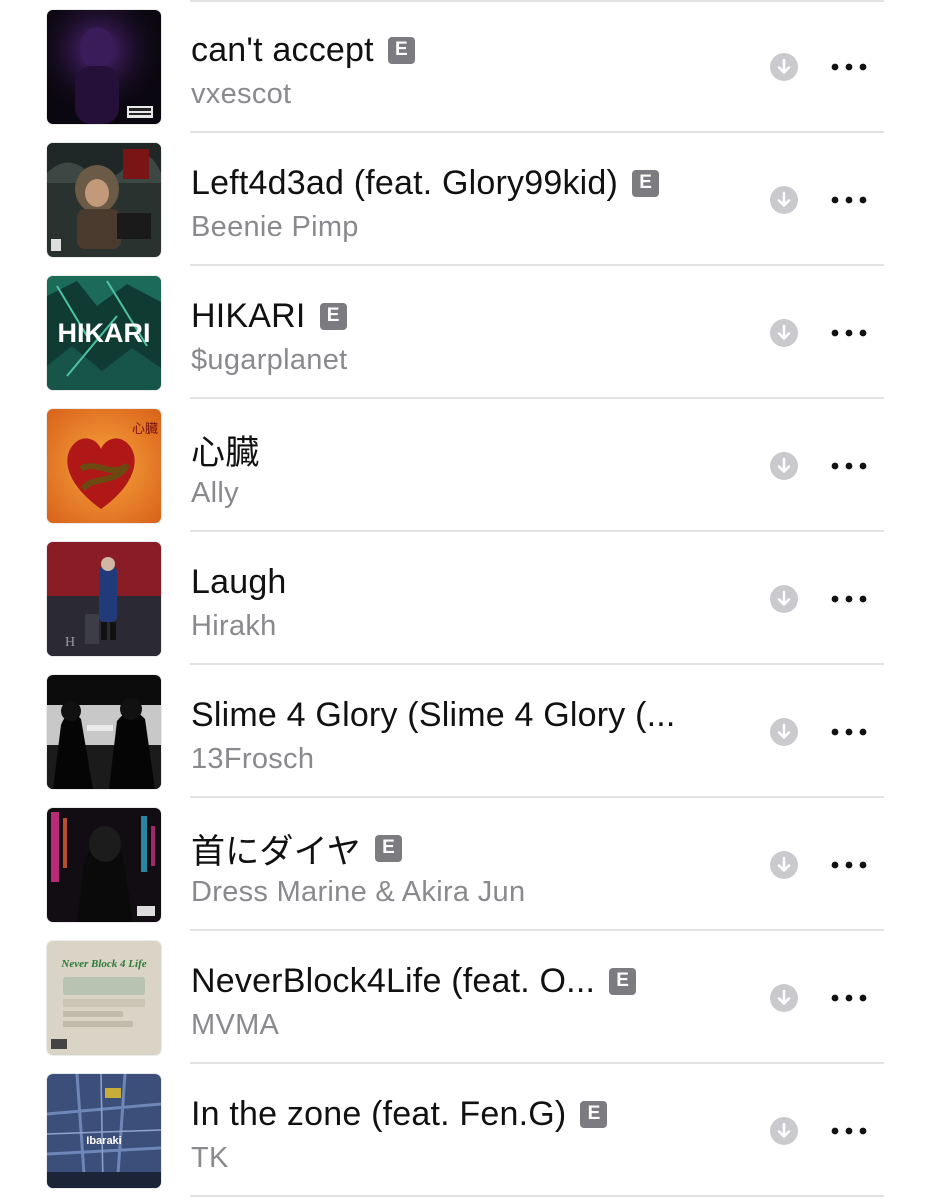  I want to click on track-row: 首にダイヤ E Dress Marine & Akira Jun, so click(465, 864).